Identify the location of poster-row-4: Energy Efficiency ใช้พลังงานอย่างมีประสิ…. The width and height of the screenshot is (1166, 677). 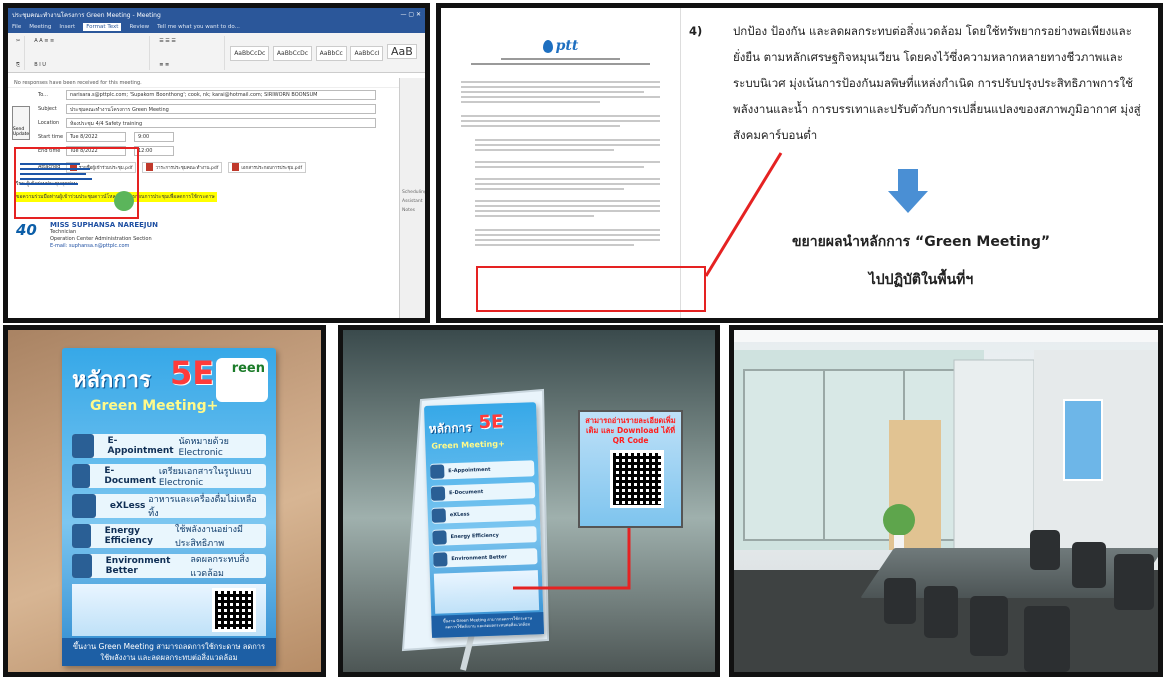
(169, 536).